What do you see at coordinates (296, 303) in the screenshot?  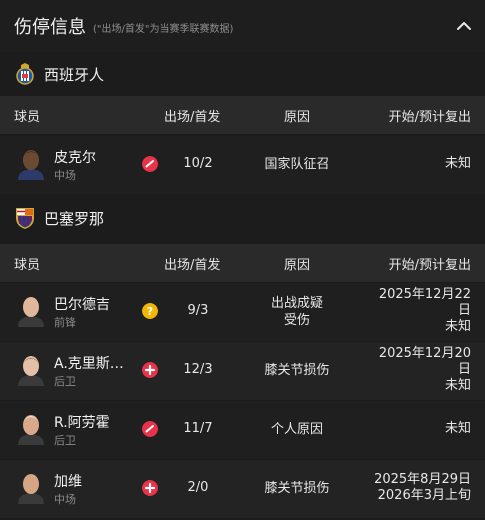 I see `reason-line: 出战成疑` at bounding box center [296, 303].